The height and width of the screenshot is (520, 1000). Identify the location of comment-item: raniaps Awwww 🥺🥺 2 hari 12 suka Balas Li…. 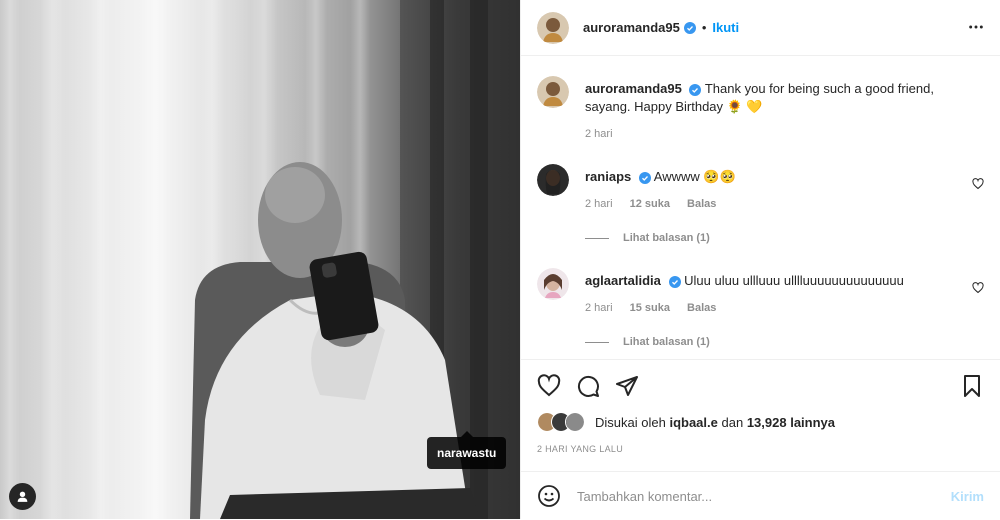
(760, 214).